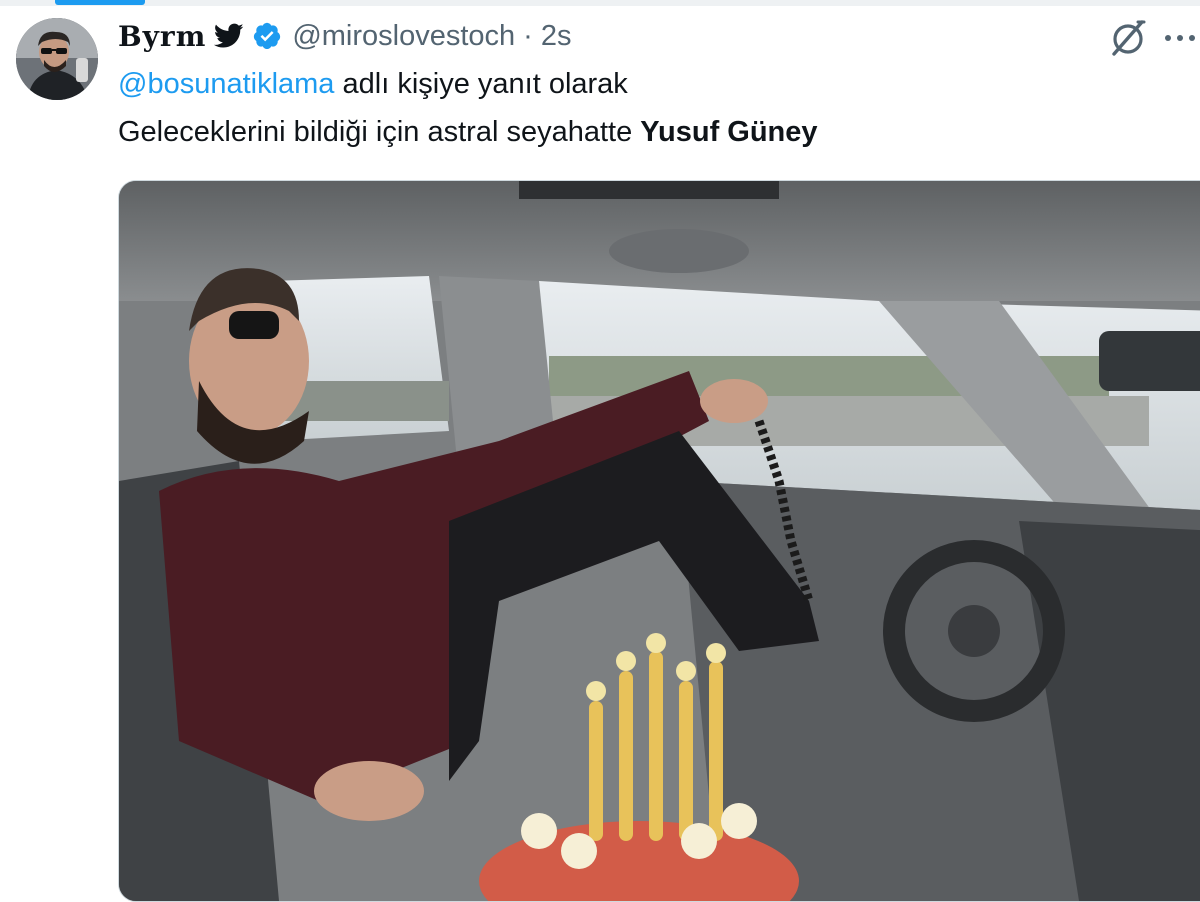 The image size is (1200, 902). What do you see at coordinates (481, 84) in the screenshot?
I see `reply-context-text: adlı kişiye yanıt olarak` at bounding box center [481, 84].